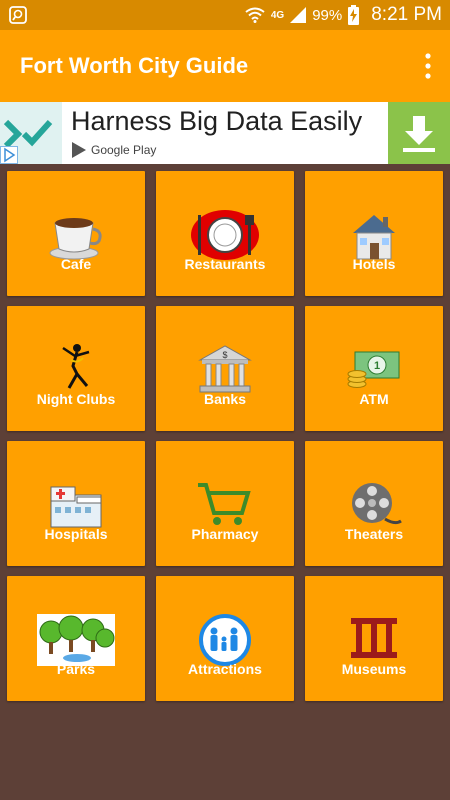  Describe the element at coordinates (76, 399) in the screenshot. I see `tile-label: Night Clubs` at that location.